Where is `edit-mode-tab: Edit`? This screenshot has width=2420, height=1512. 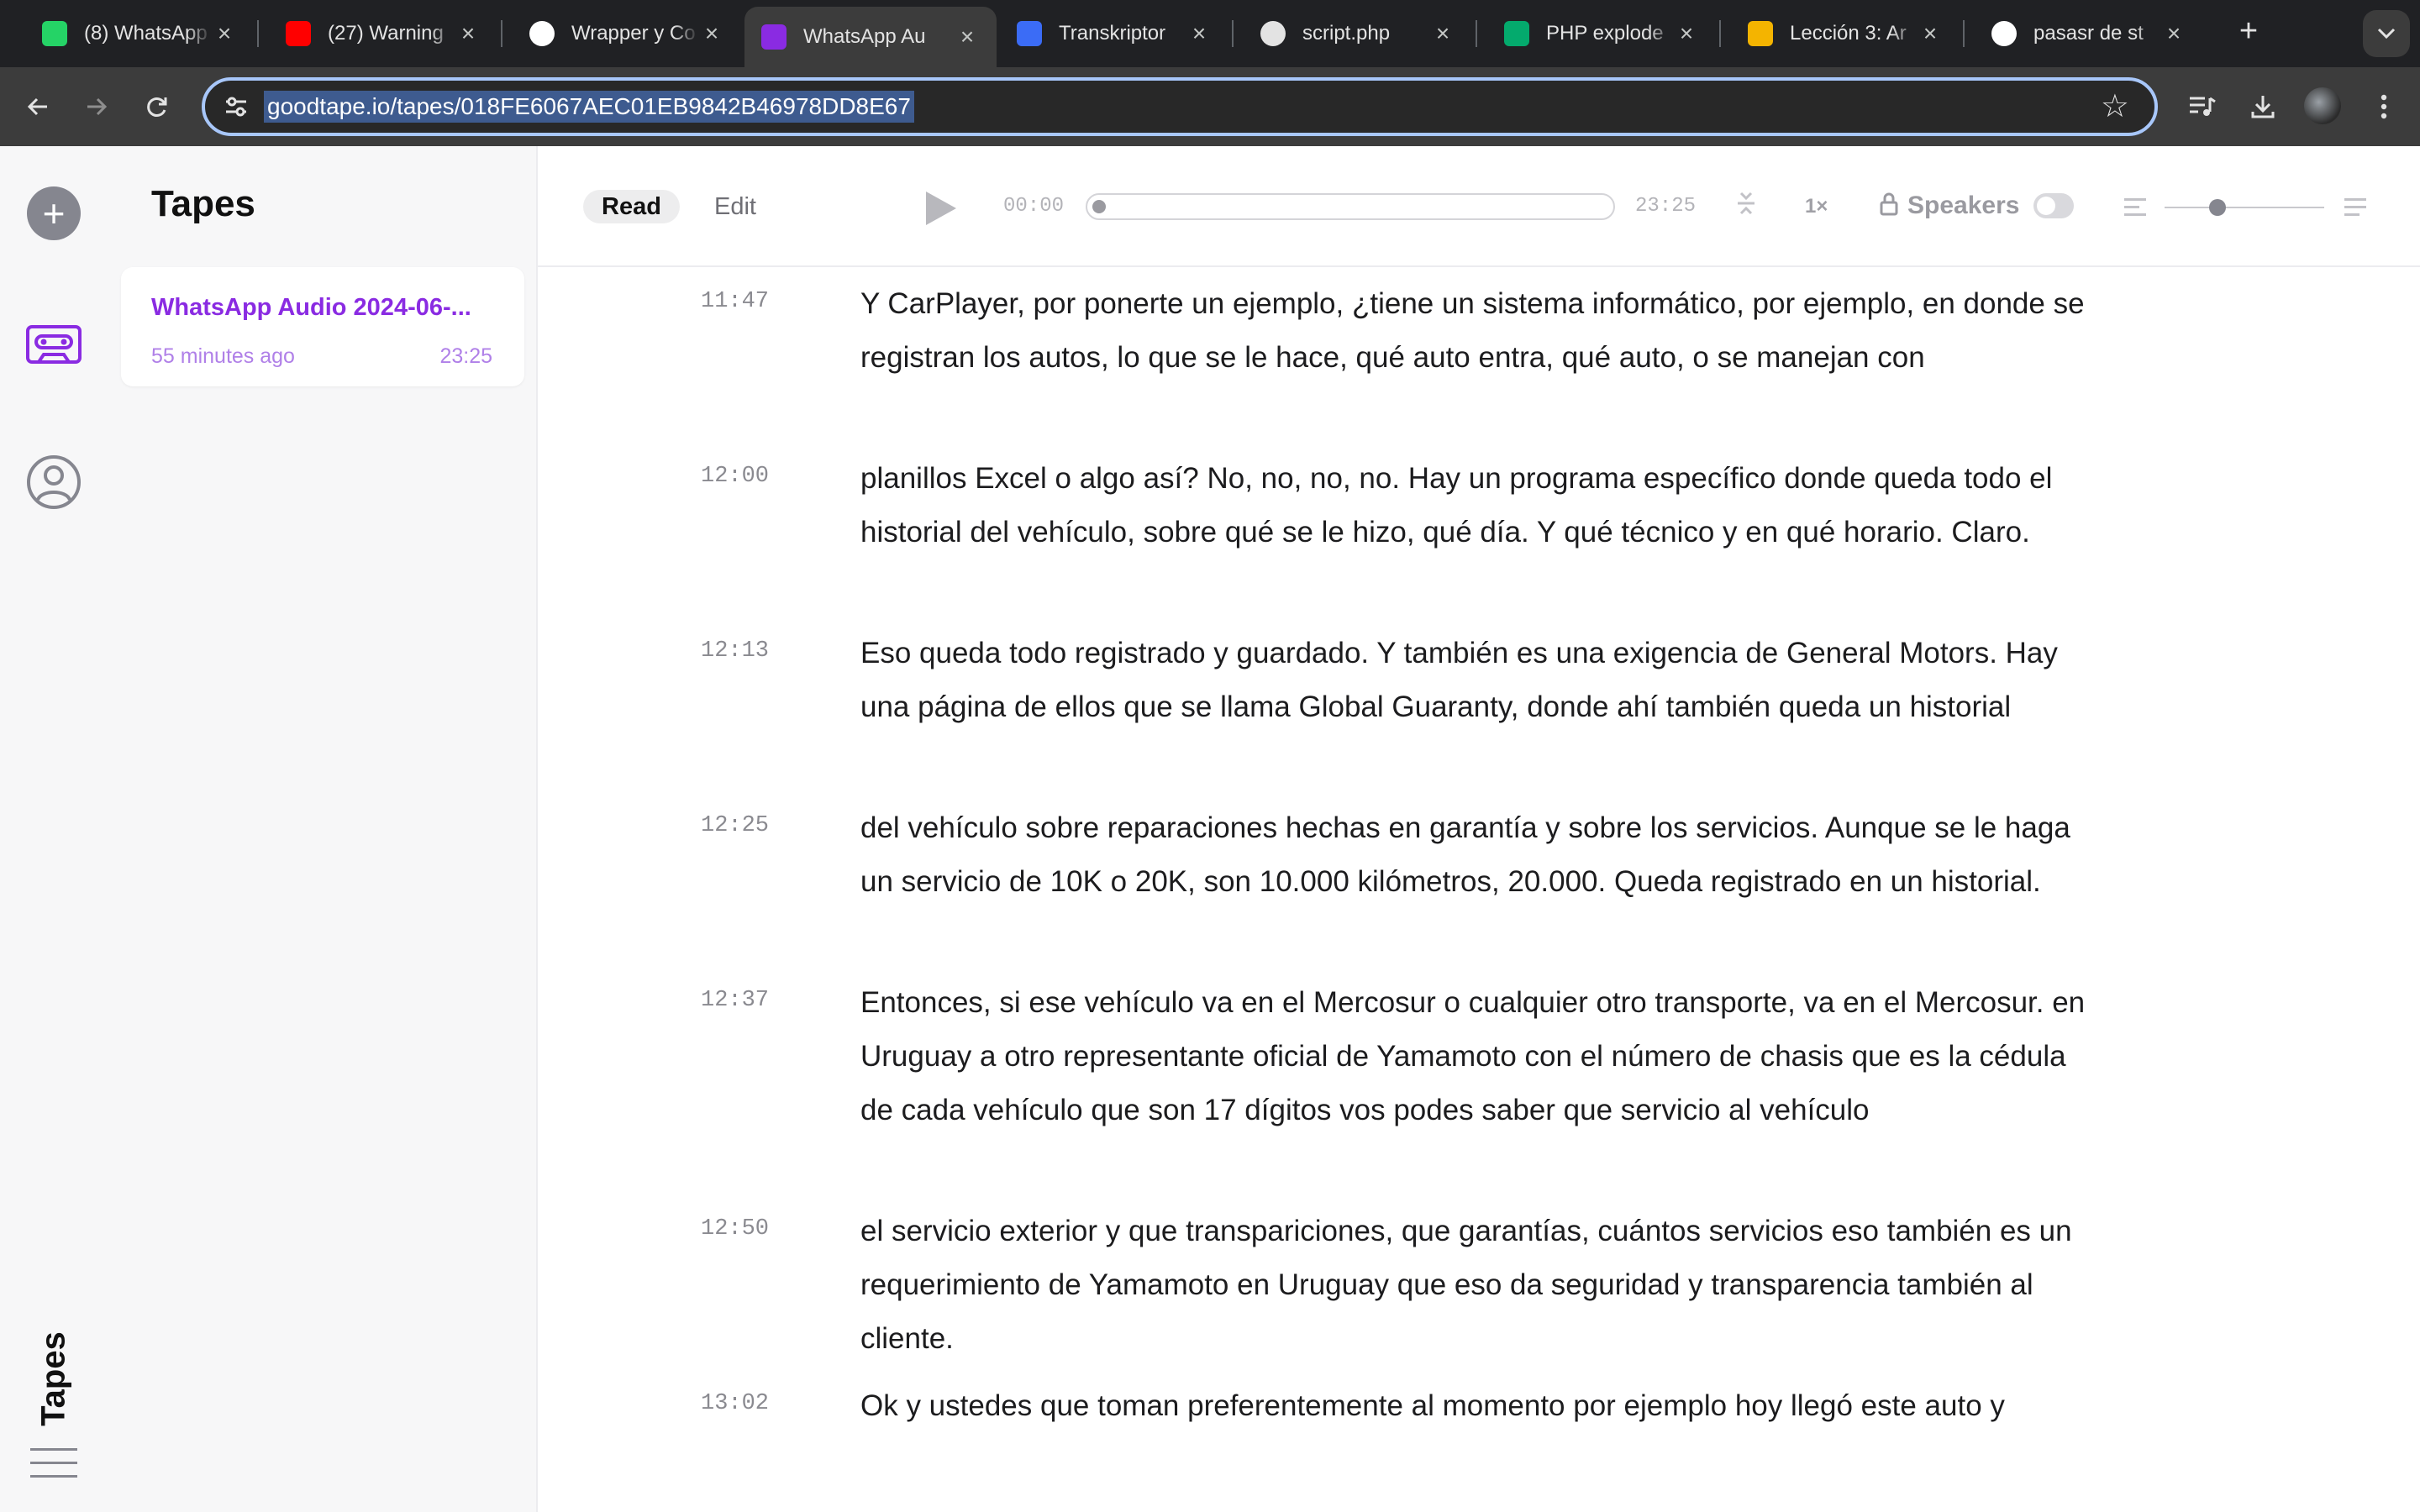 edit-mode-tab: Edit is located at coordinates (735, 206).